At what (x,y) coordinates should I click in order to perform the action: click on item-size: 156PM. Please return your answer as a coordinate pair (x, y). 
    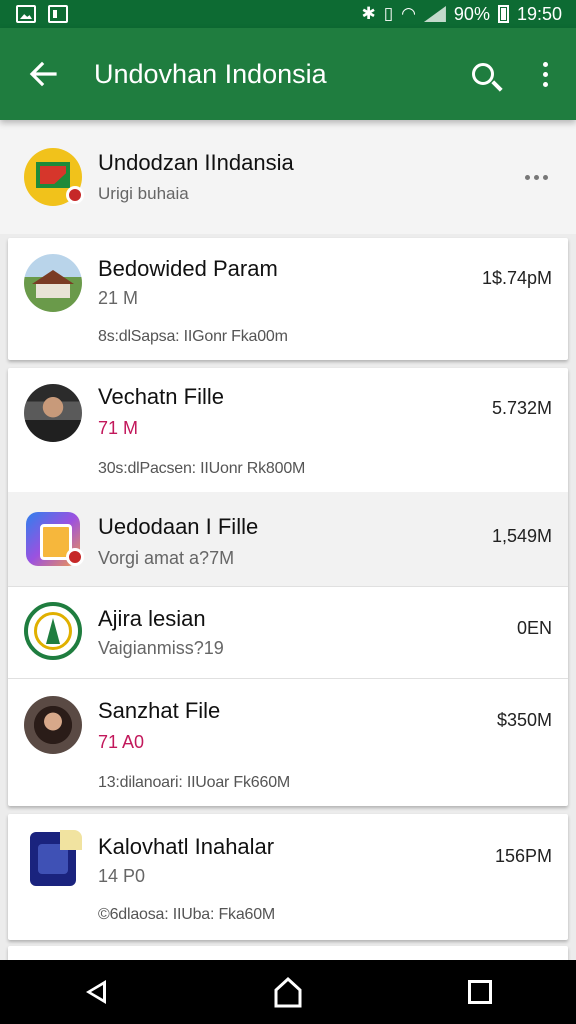
    Looking at the image, I should click on (523, 856).